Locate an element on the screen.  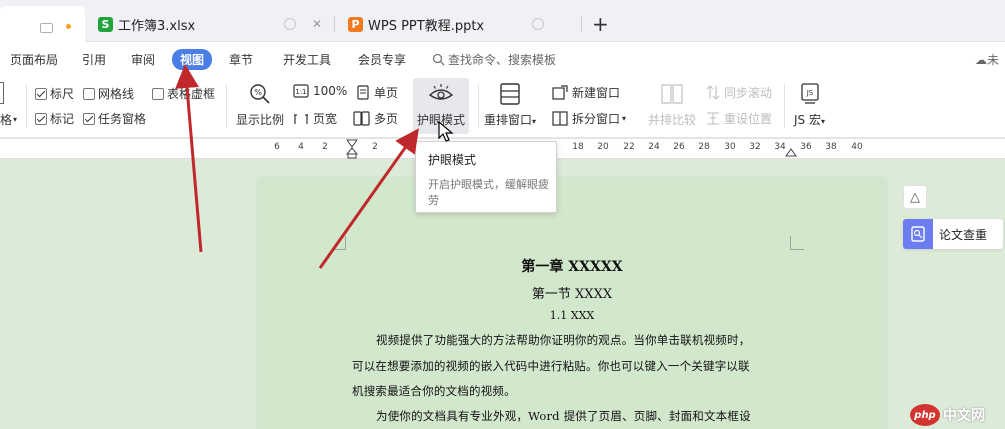
tab-ppt: P WPS PPT教程.pptx is located at coordinates (459, 24).